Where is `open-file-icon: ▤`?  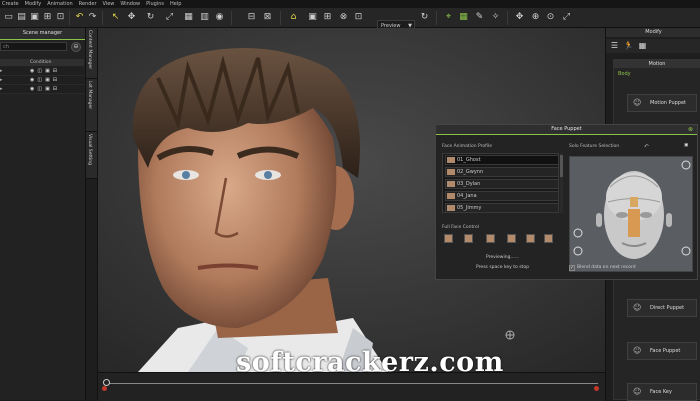
open-file-icon: ▤ is located at coordinates (21, 17).